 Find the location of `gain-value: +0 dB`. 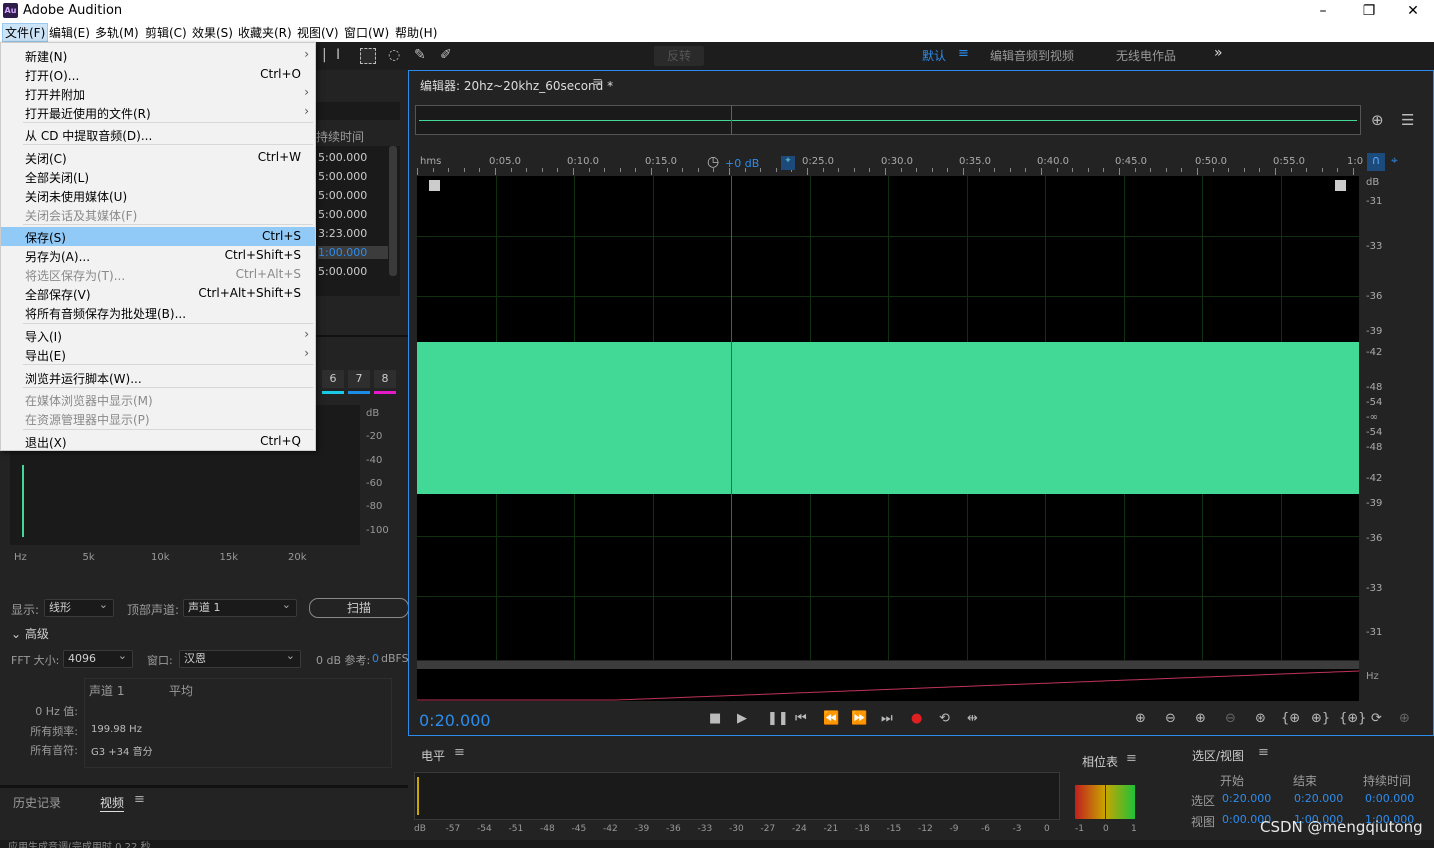

gain-value: +0 dB is located at coordinates (742, 163).